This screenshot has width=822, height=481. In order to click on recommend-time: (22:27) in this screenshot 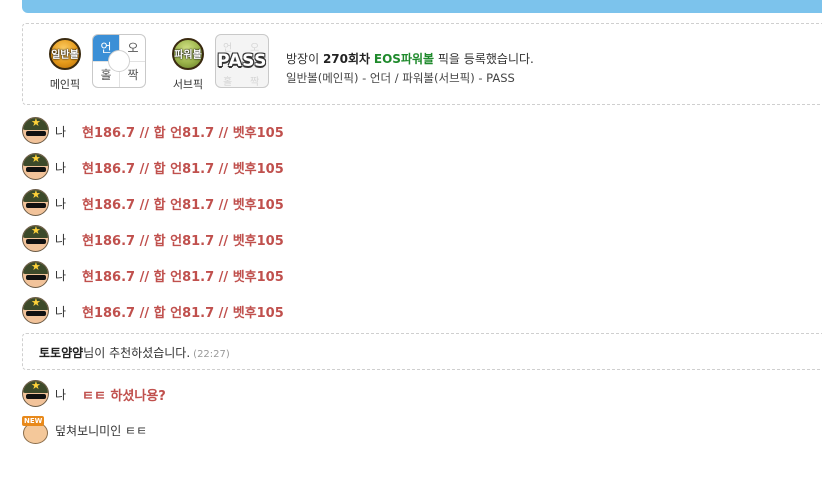, I will do `click(211, 354)`.